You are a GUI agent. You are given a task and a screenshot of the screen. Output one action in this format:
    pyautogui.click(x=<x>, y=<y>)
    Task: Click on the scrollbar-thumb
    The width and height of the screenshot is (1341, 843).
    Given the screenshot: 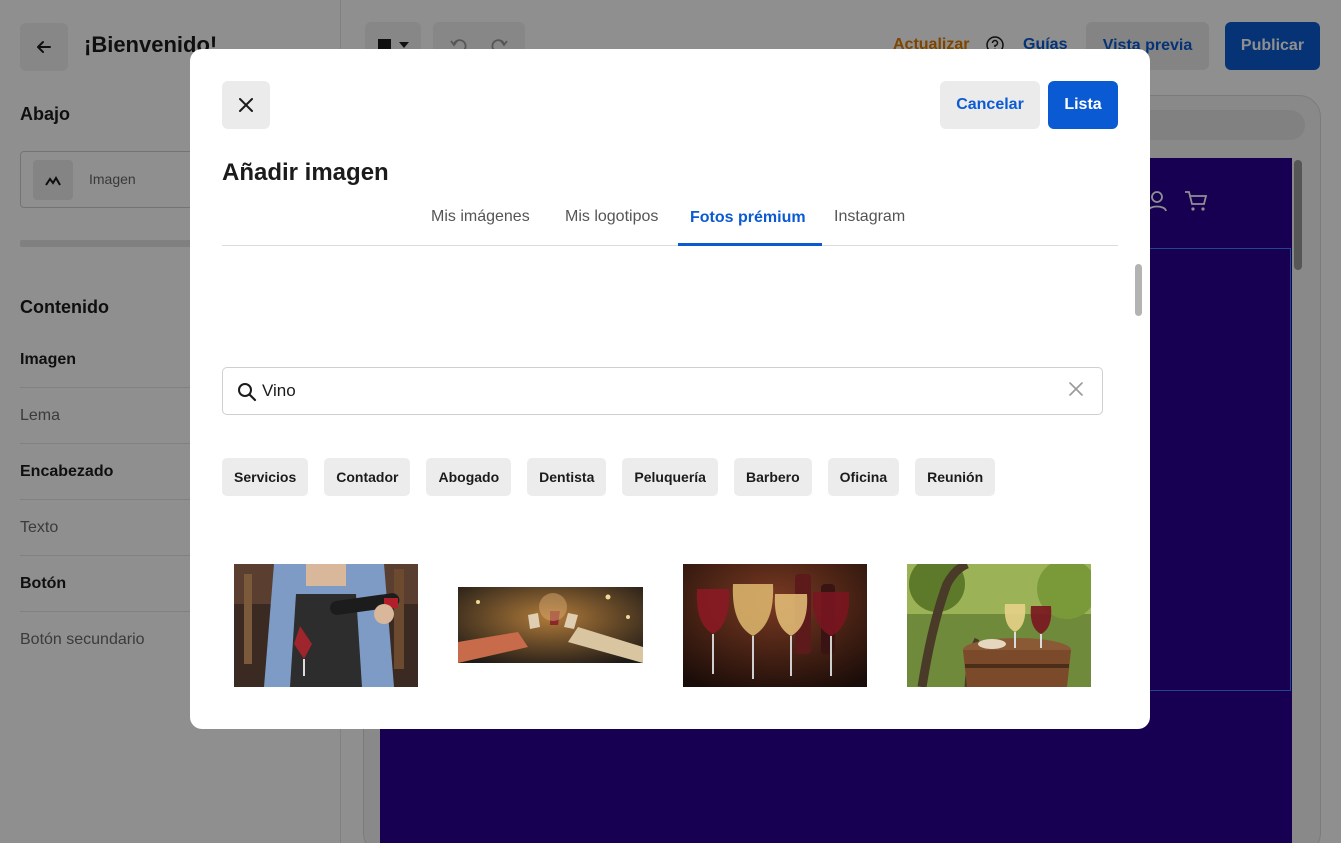 What is the action you would take?
    pyautogui.click(x=1138, y=290)
    